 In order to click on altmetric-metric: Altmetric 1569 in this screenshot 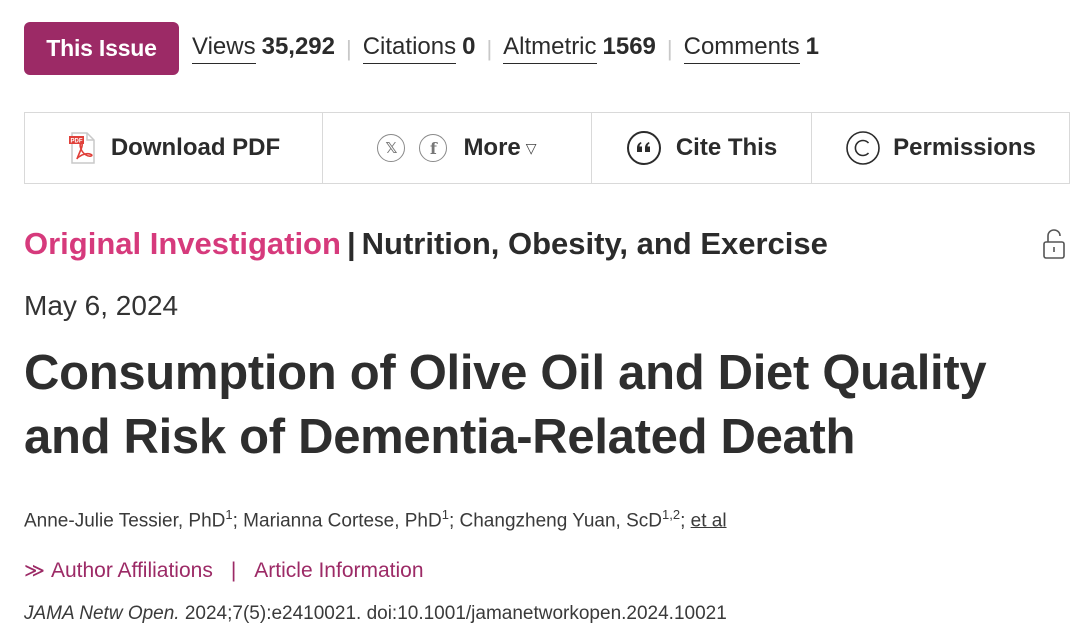, I will do `click(579, 48)`.